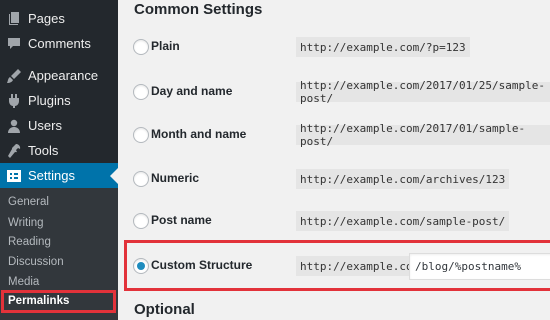 Image resolution: width=550 pixels, height=320 pixels. What do you see at coordinates (14, 176) in the screenshot?
I see `settings-icon` at bounding box center [14, 176].